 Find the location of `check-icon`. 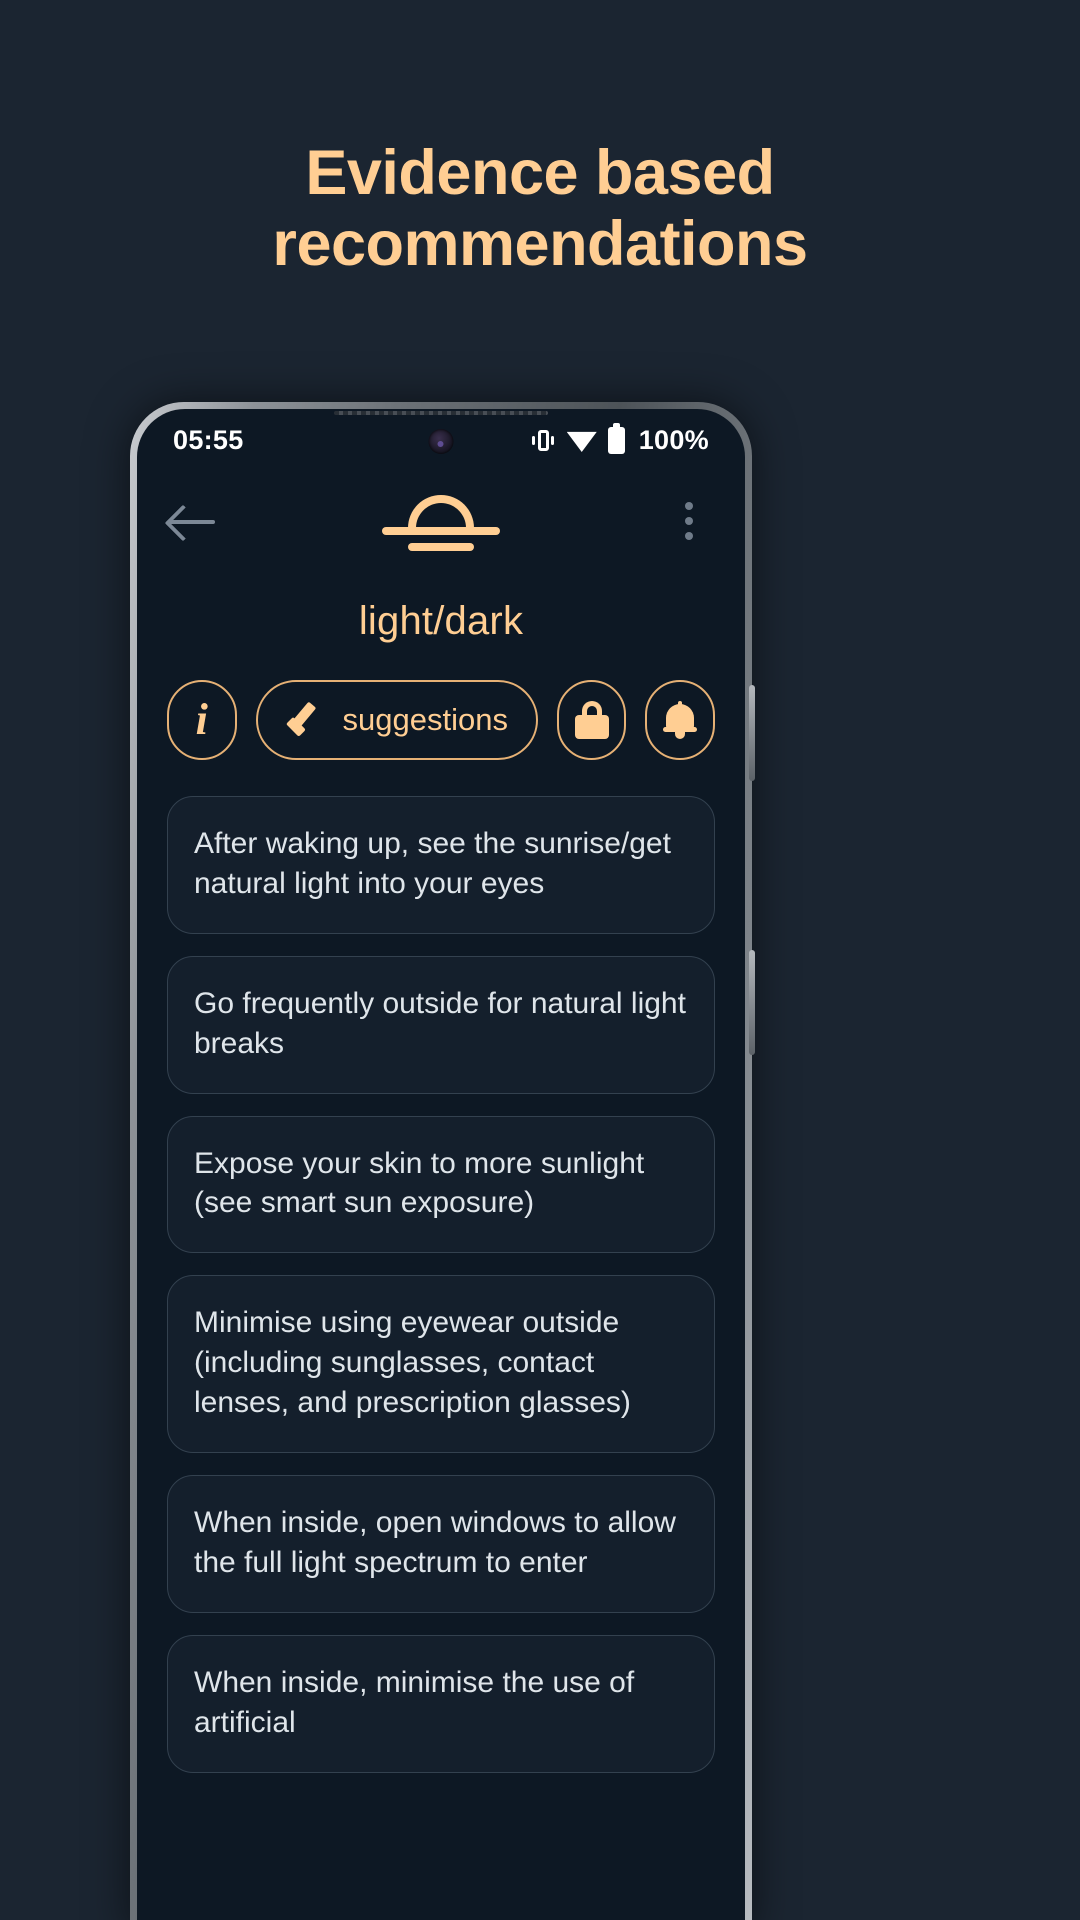

check-icon is located at coordinates (306, 720).